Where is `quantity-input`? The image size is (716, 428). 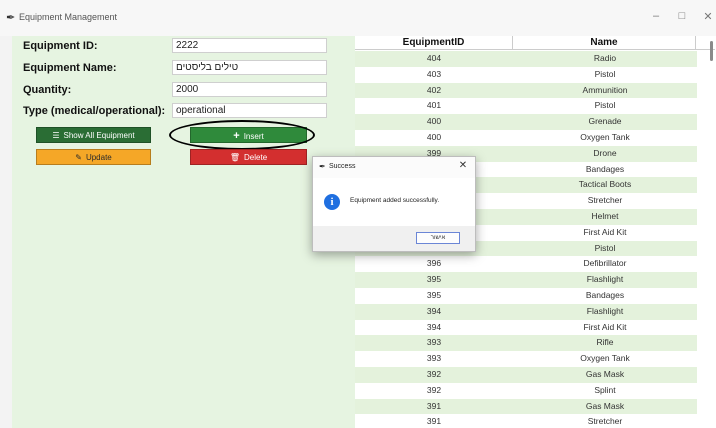 quantity-input is located at coordinates (249, 89).